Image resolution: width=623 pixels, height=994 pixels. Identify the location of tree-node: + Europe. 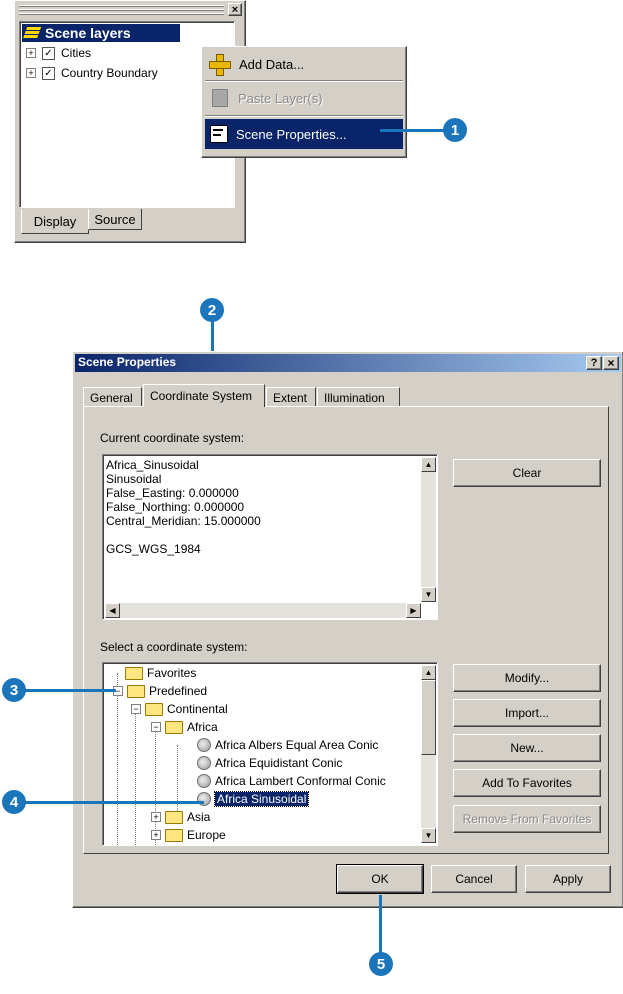
(188, 835).